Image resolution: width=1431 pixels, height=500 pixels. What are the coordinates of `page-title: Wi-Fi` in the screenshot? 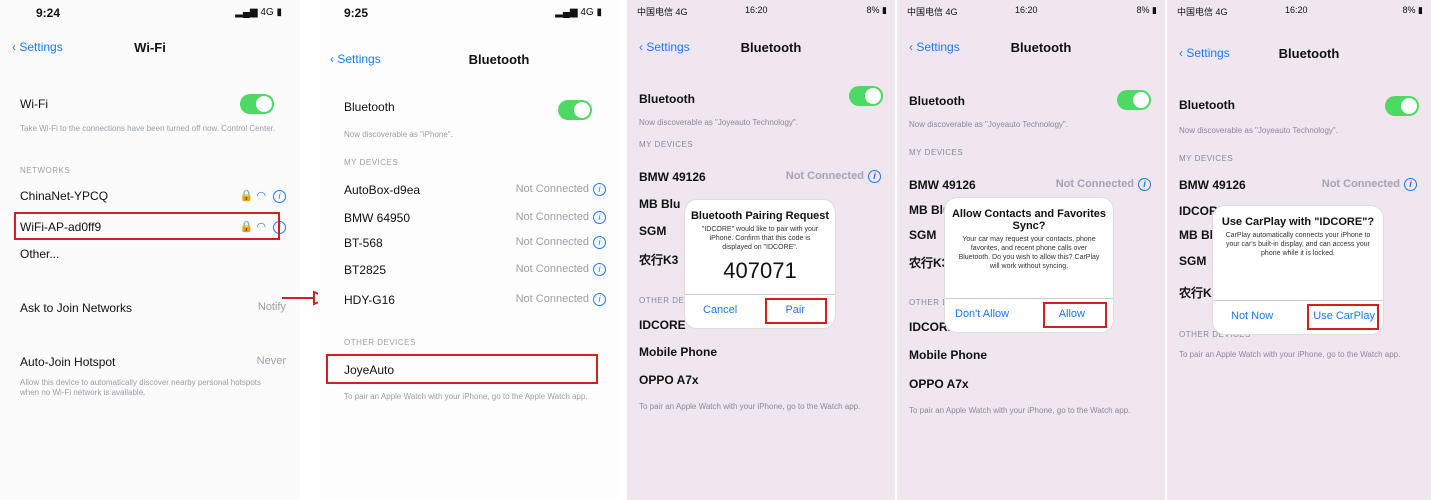 It's located at (150, 47).